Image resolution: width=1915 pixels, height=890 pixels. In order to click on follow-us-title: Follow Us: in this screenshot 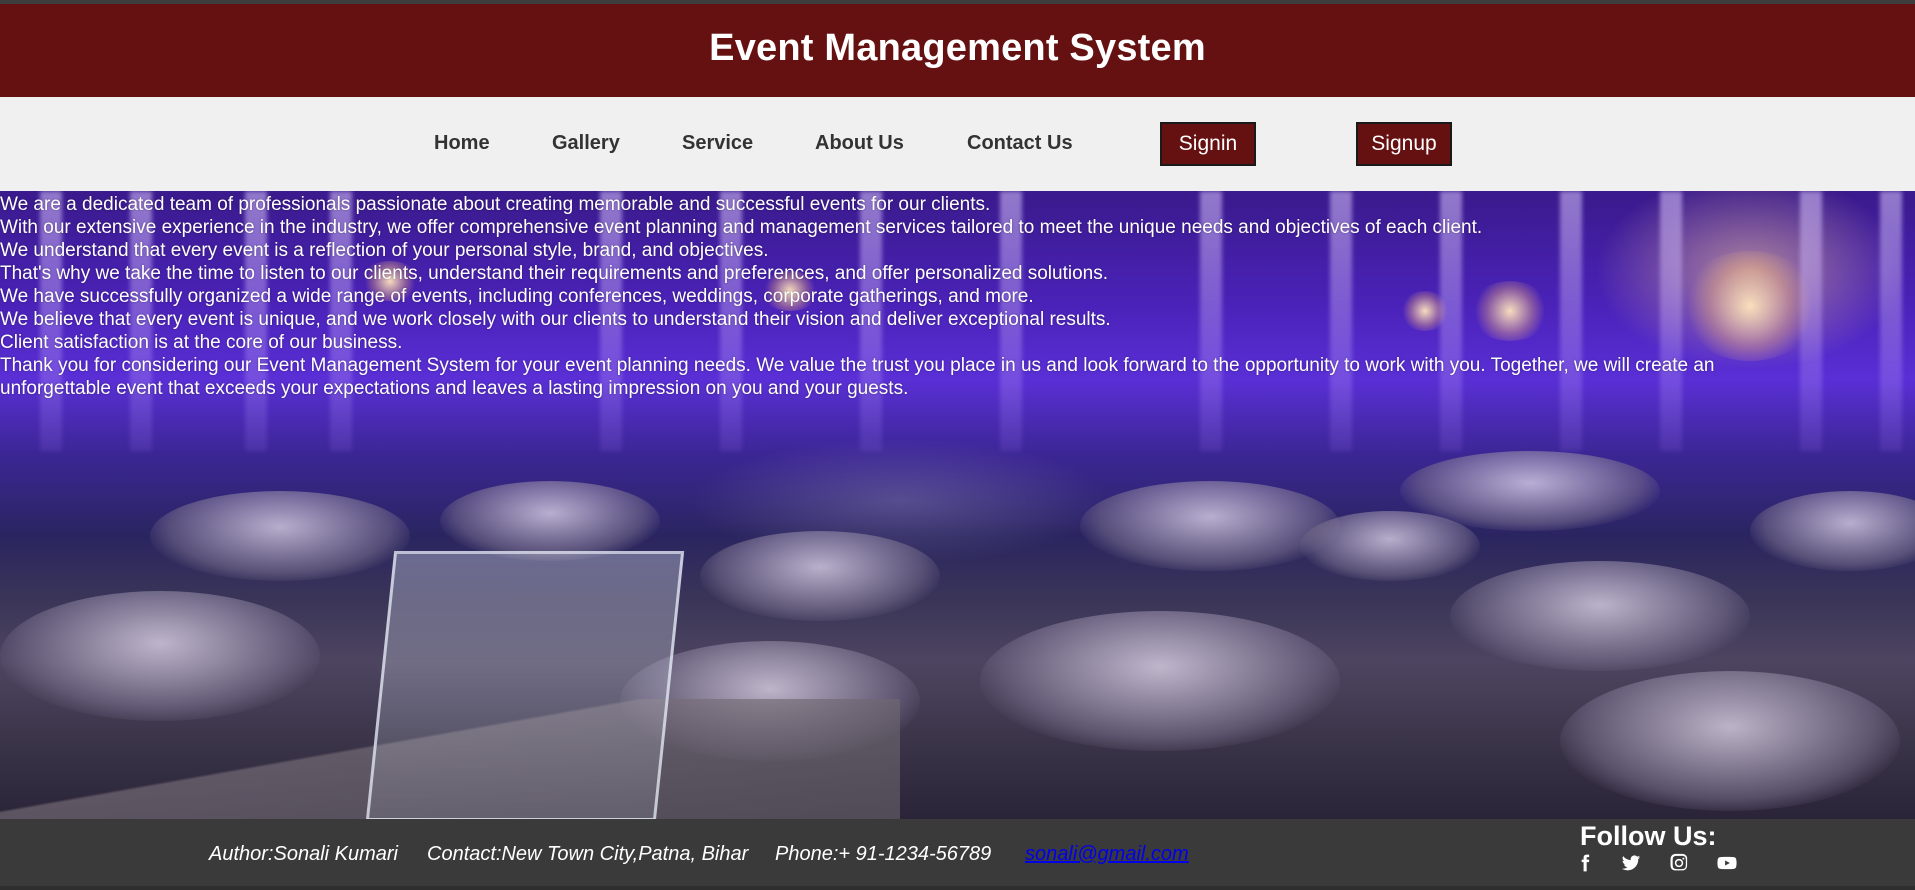, I will do `click(1648, 836)`.